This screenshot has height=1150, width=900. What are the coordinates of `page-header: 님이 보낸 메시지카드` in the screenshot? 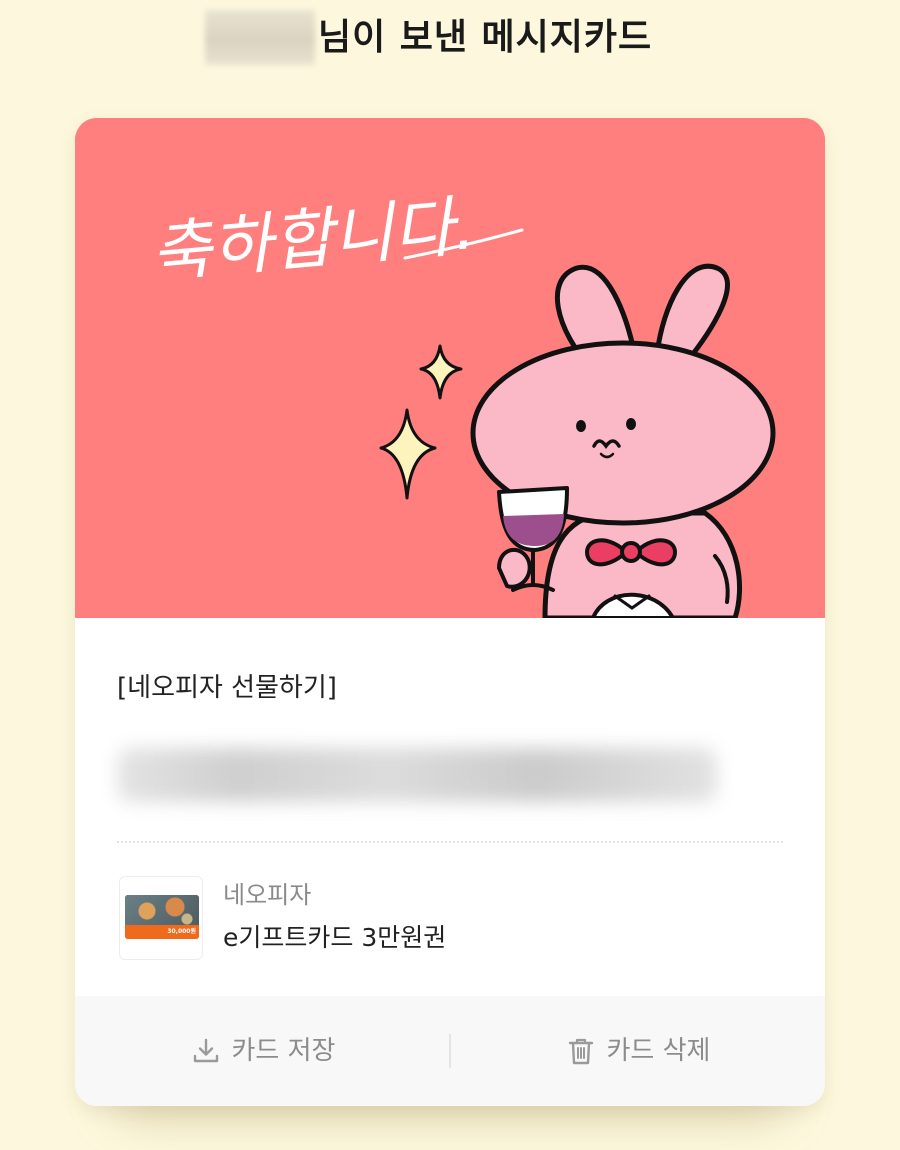 It's located at (450, 40).